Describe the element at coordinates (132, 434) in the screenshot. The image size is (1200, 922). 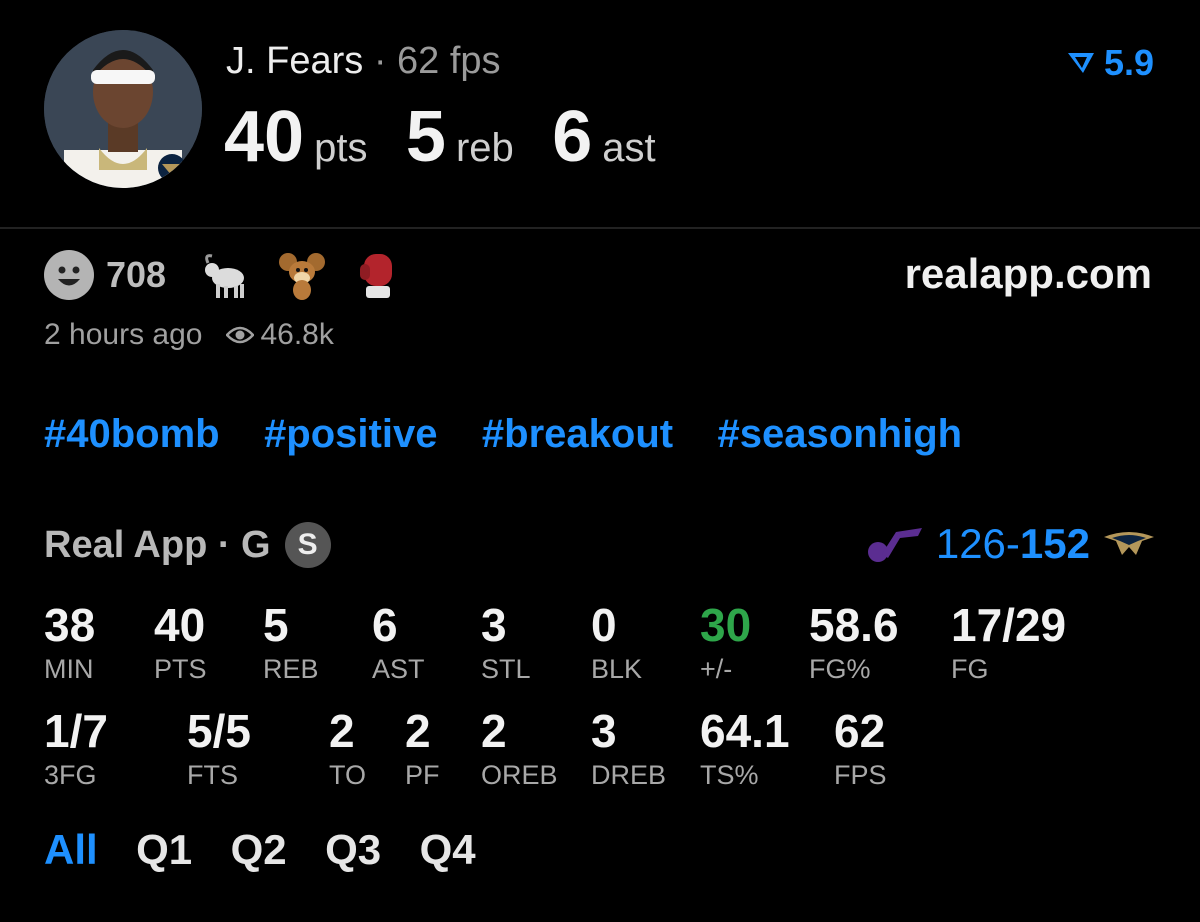
I see `hashtag: #40bomb` at that location.